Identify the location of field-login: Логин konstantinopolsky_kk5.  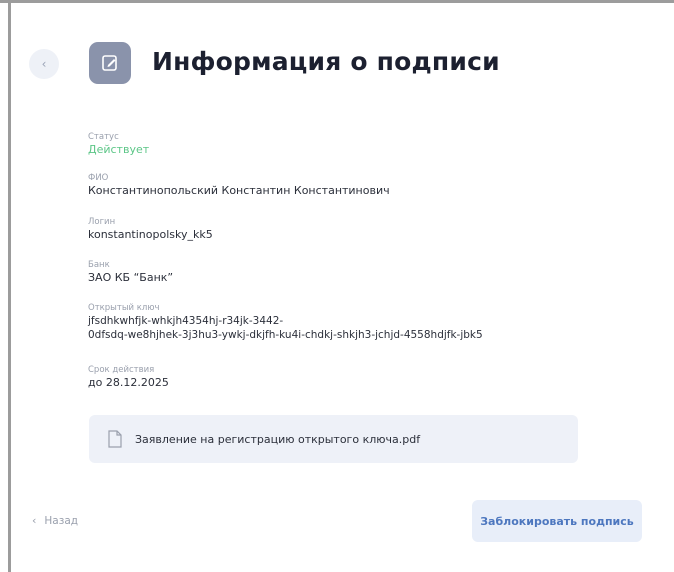
(150, 229).